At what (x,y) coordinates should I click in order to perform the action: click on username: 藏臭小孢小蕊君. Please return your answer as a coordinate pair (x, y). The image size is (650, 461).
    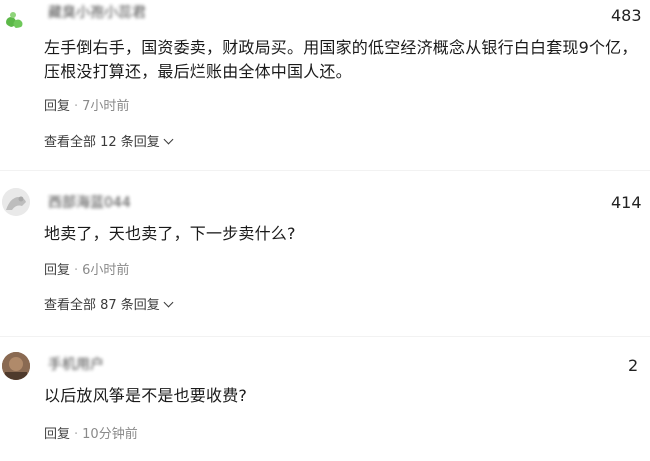
    Looking at the image, I should click on (97, 12).